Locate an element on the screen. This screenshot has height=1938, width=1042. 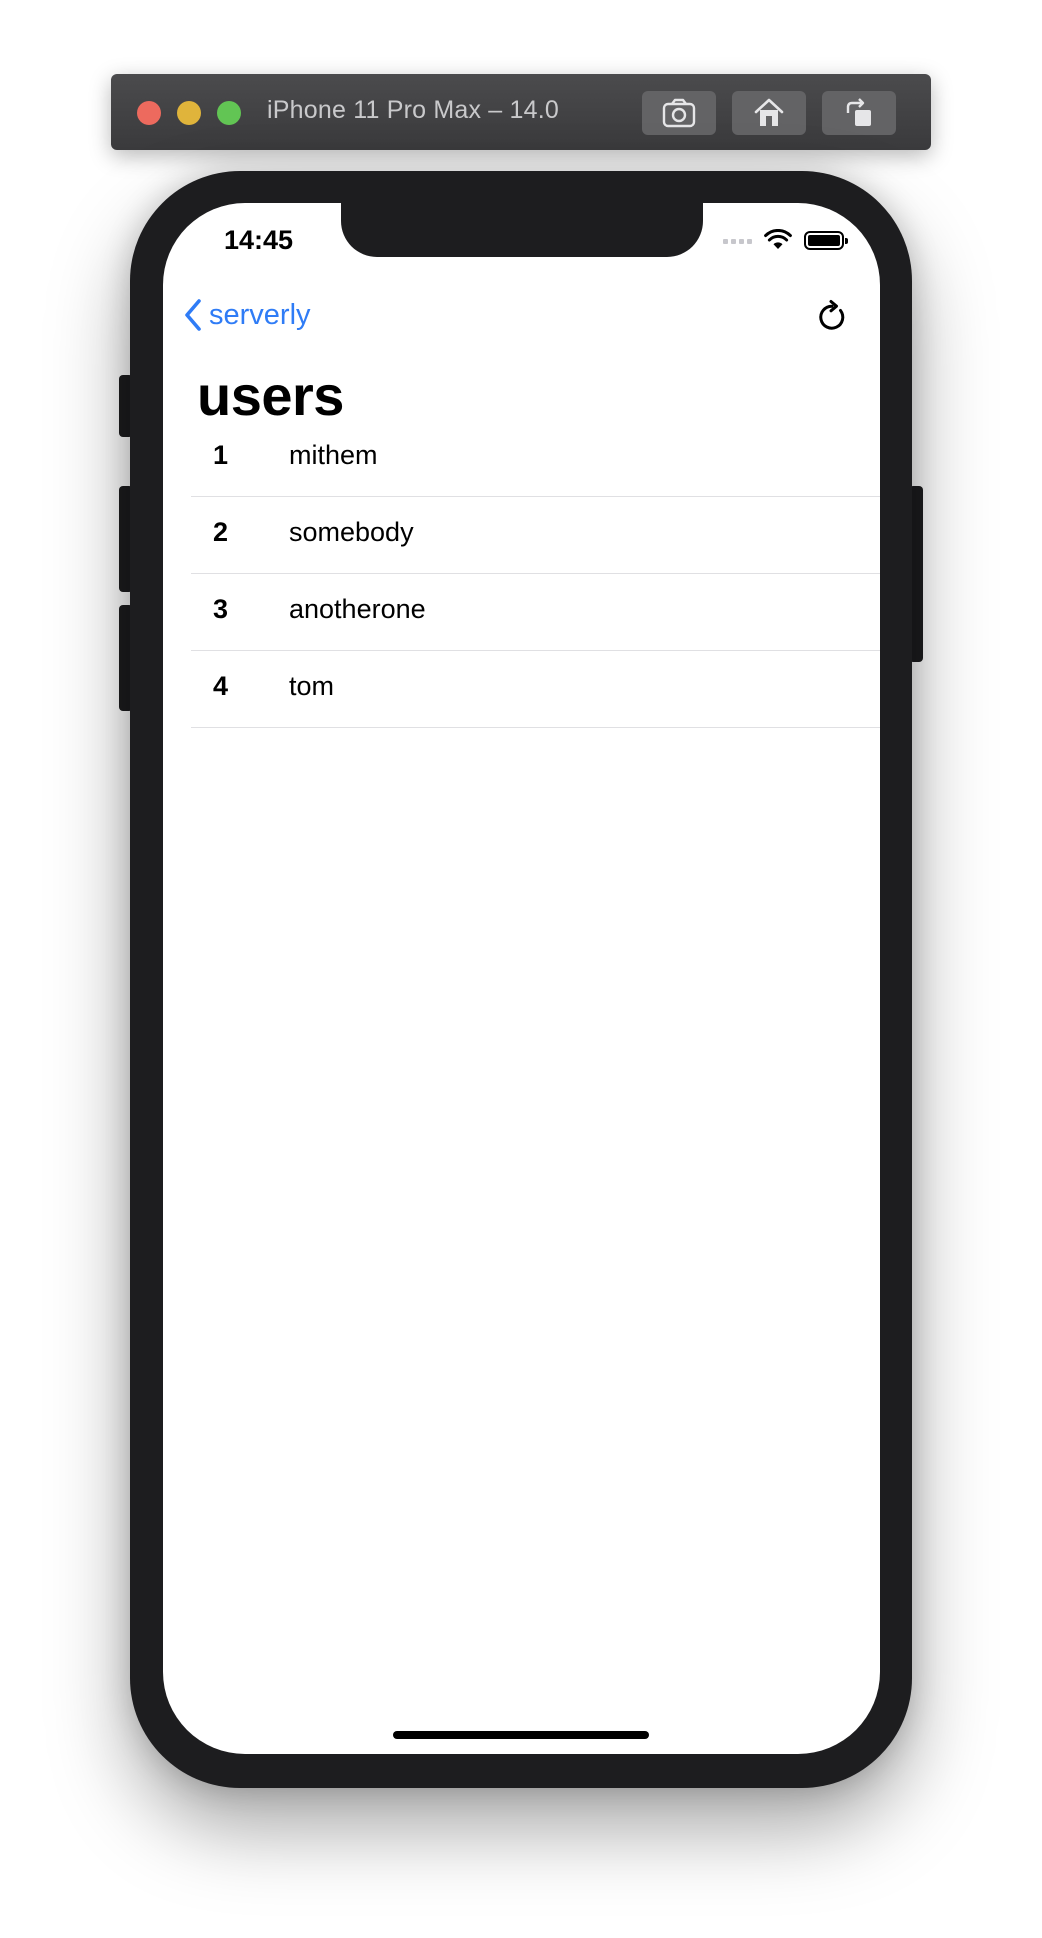
camera-icon is located at coordinates (679, 113).